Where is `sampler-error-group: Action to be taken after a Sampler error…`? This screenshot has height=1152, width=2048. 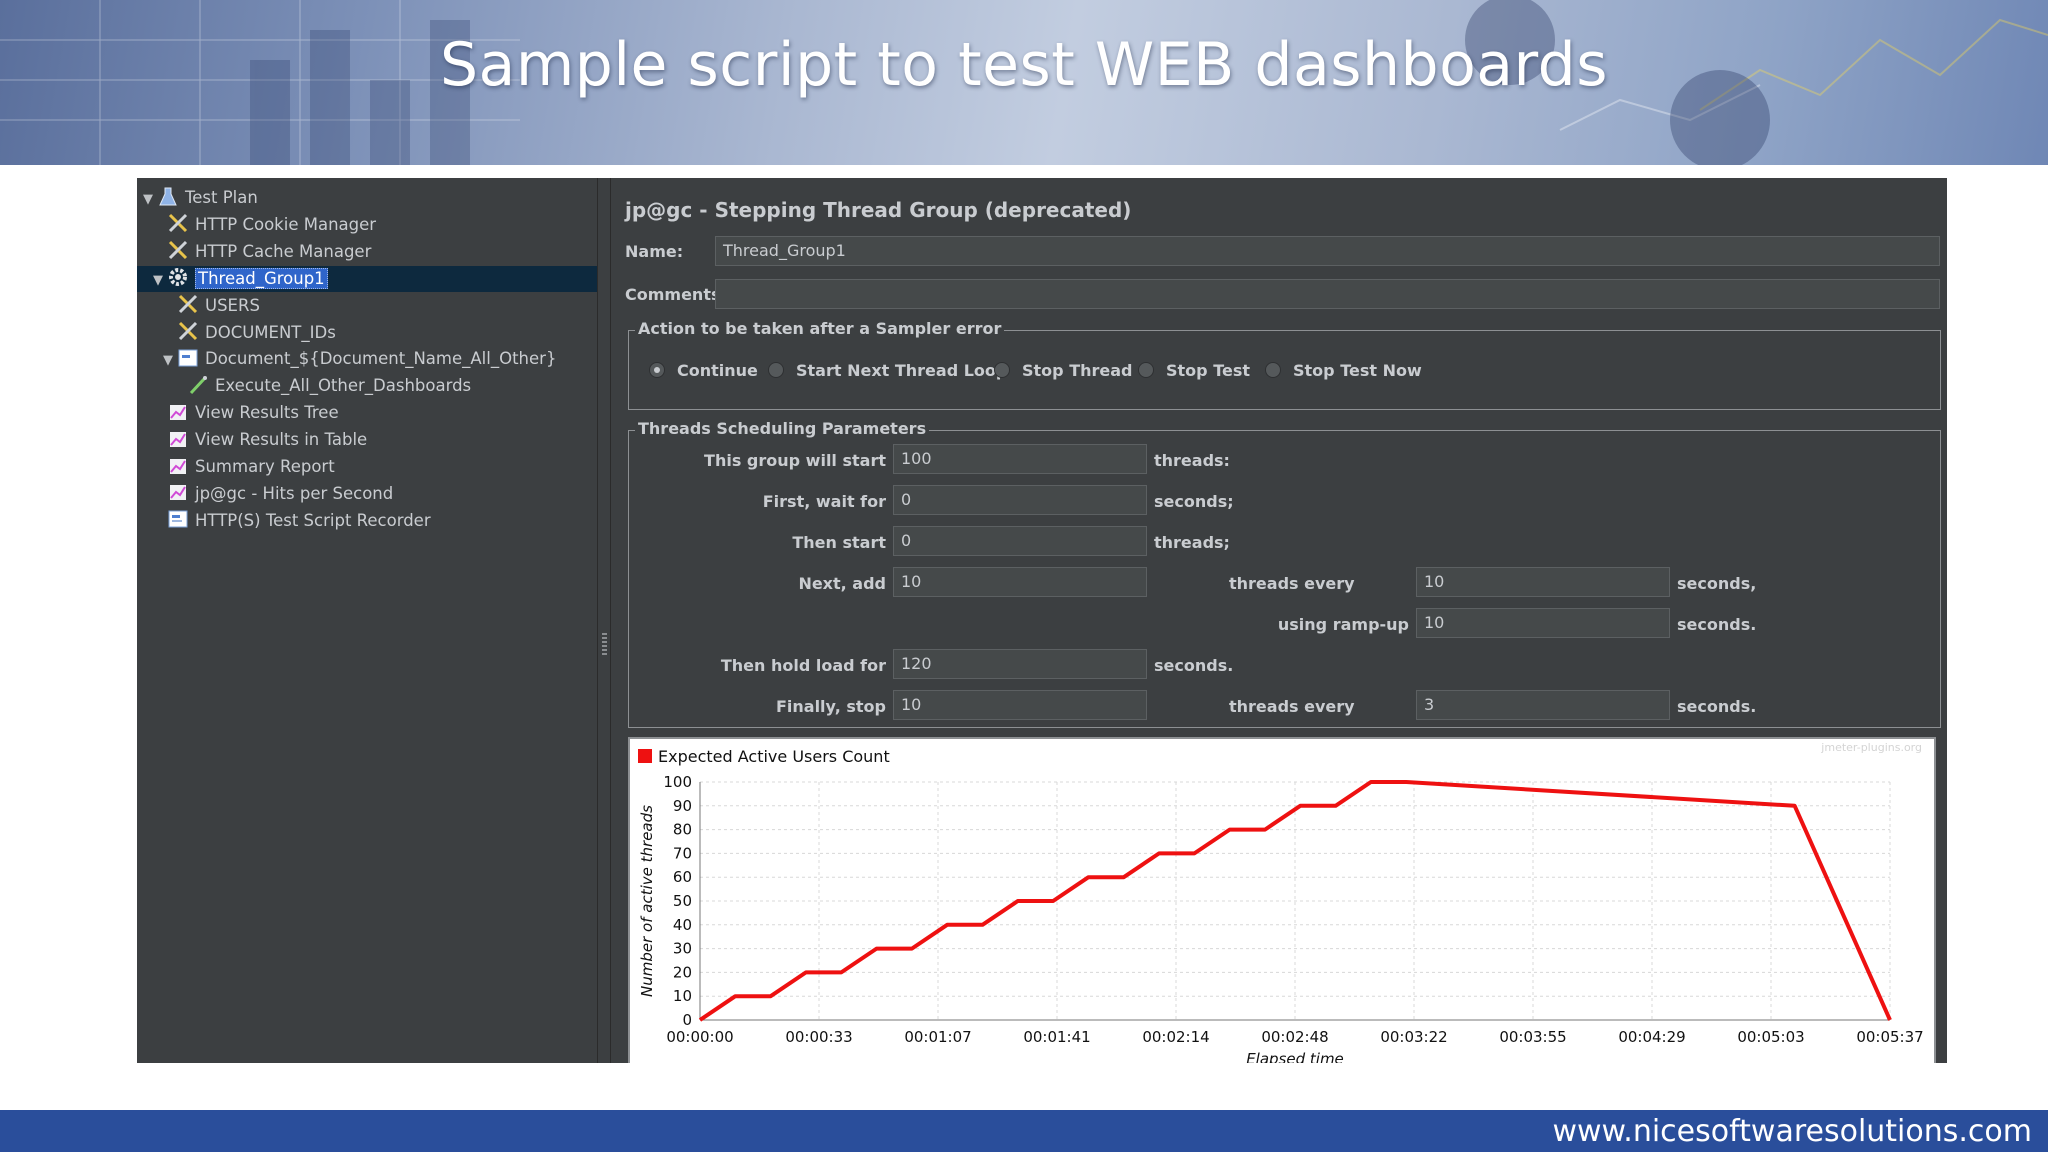
sampler-error-group: Action to be taken after a Sampler error… is located at coordinates (1284, 364).